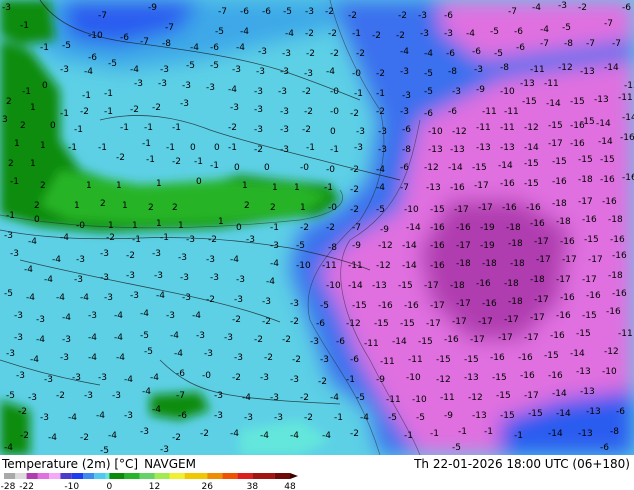 The image size is (634, 490). Describe the element at coordinates (99, 464) in the screenshot. I see `map-title: Temperature (2m) [°C] NAVGEM` at that location.